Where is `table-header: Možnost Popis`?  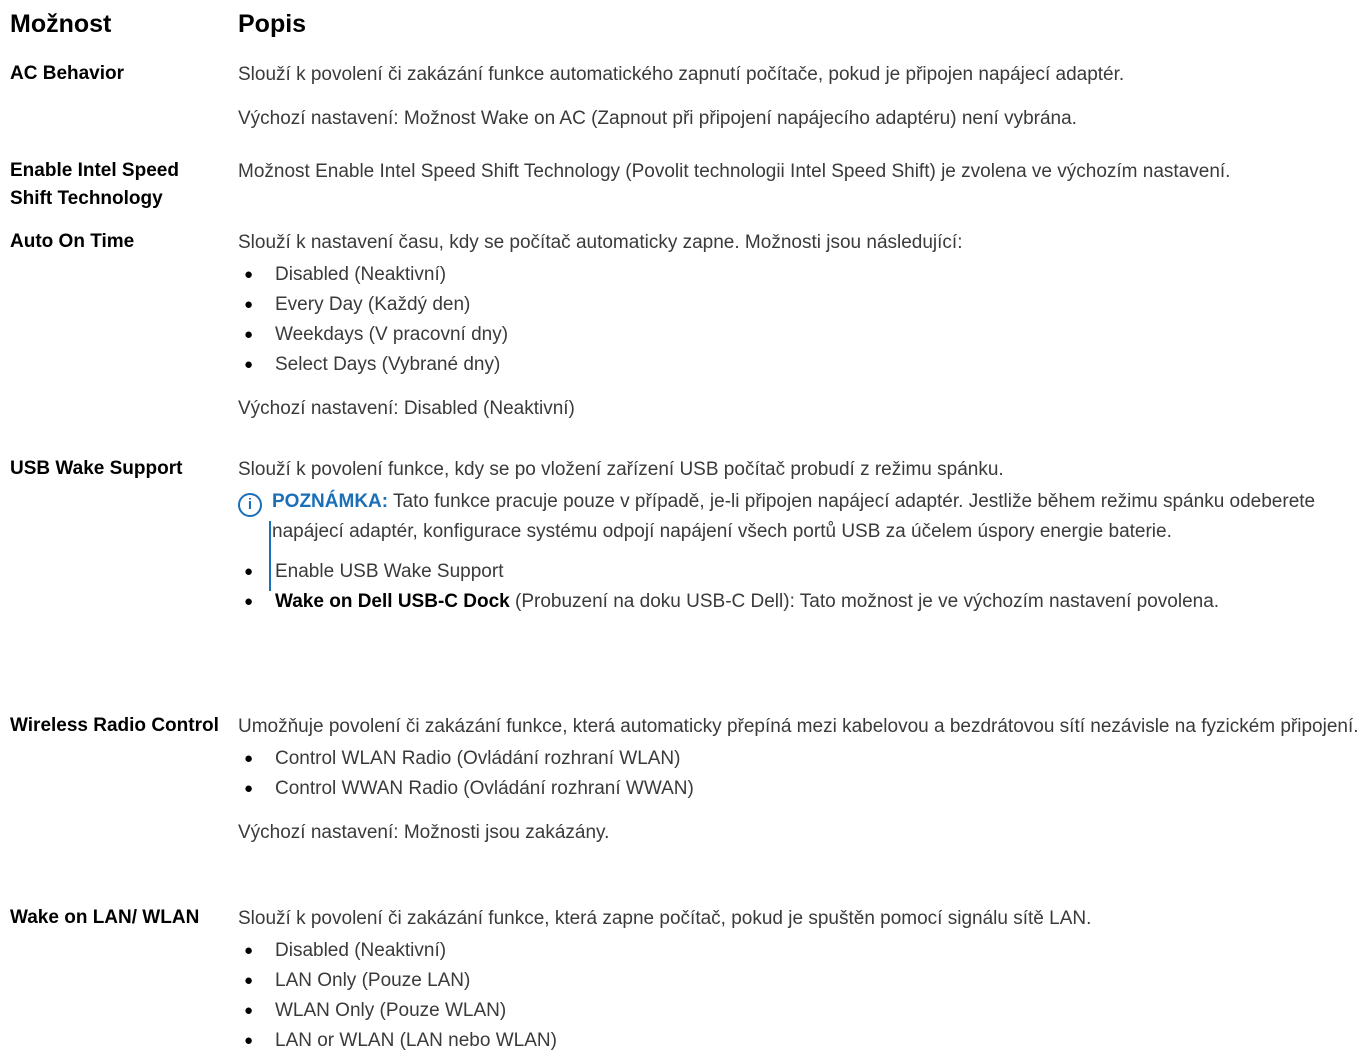 table-header: Možnost Popis is located at coordinates (685, 30).